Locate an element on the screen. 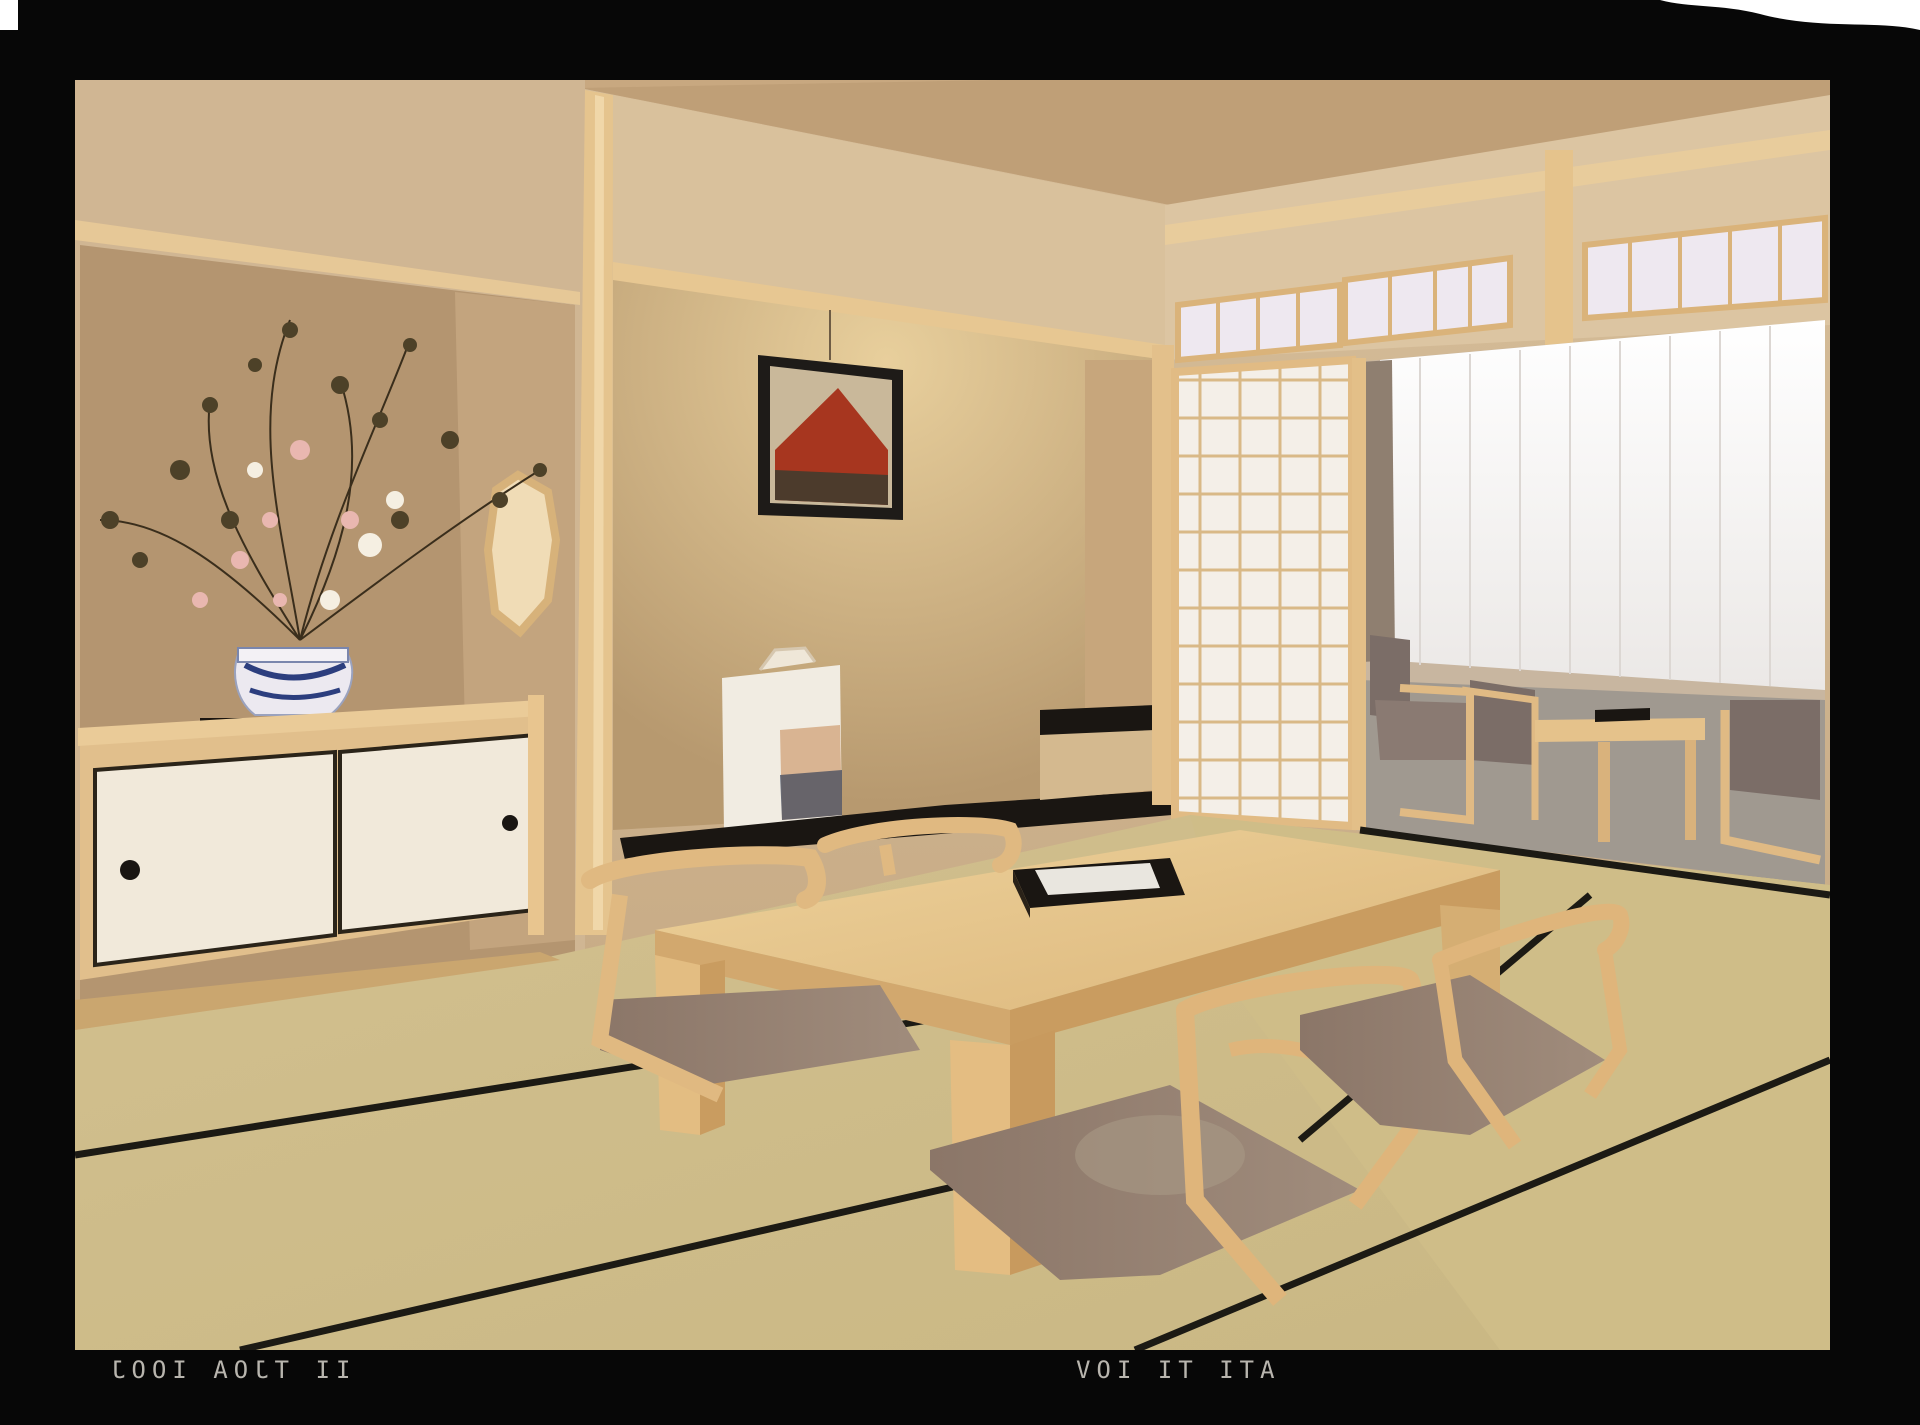  film-edge-mark-left: II TJOA IOOJ is located at coordinates (228, 1370).